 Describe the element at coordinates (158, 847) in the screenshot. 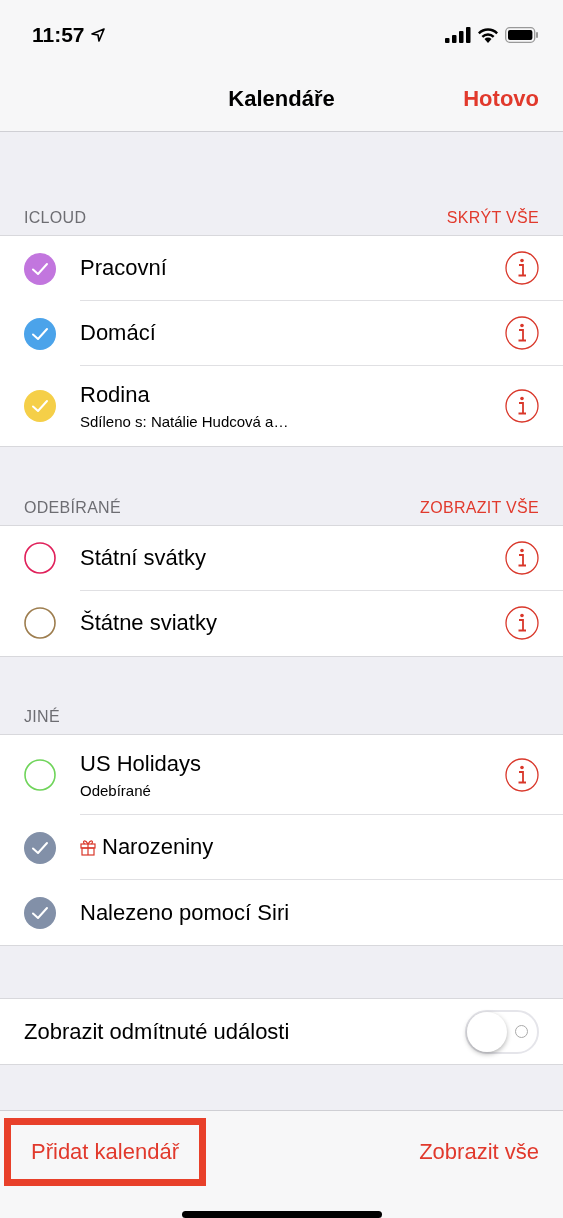

I see `calendar-name: Narozeniny` at that location.